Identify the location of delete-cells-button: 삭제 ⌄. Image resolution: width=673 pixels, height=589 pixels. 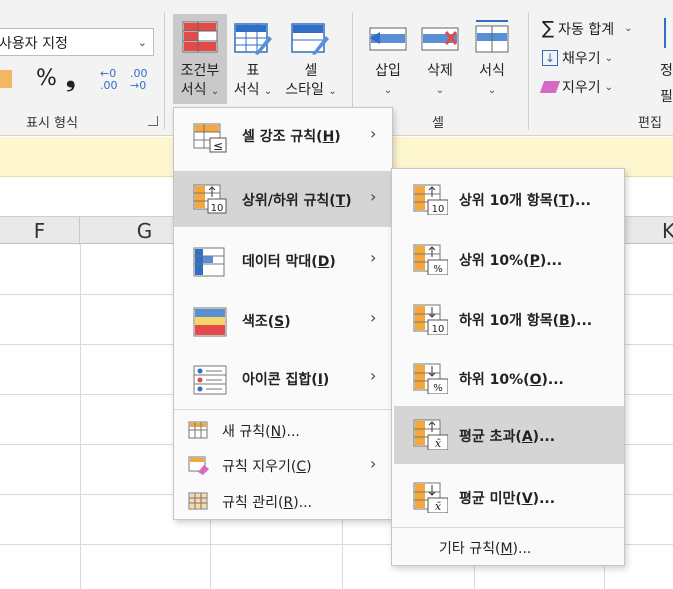
(440, 59).